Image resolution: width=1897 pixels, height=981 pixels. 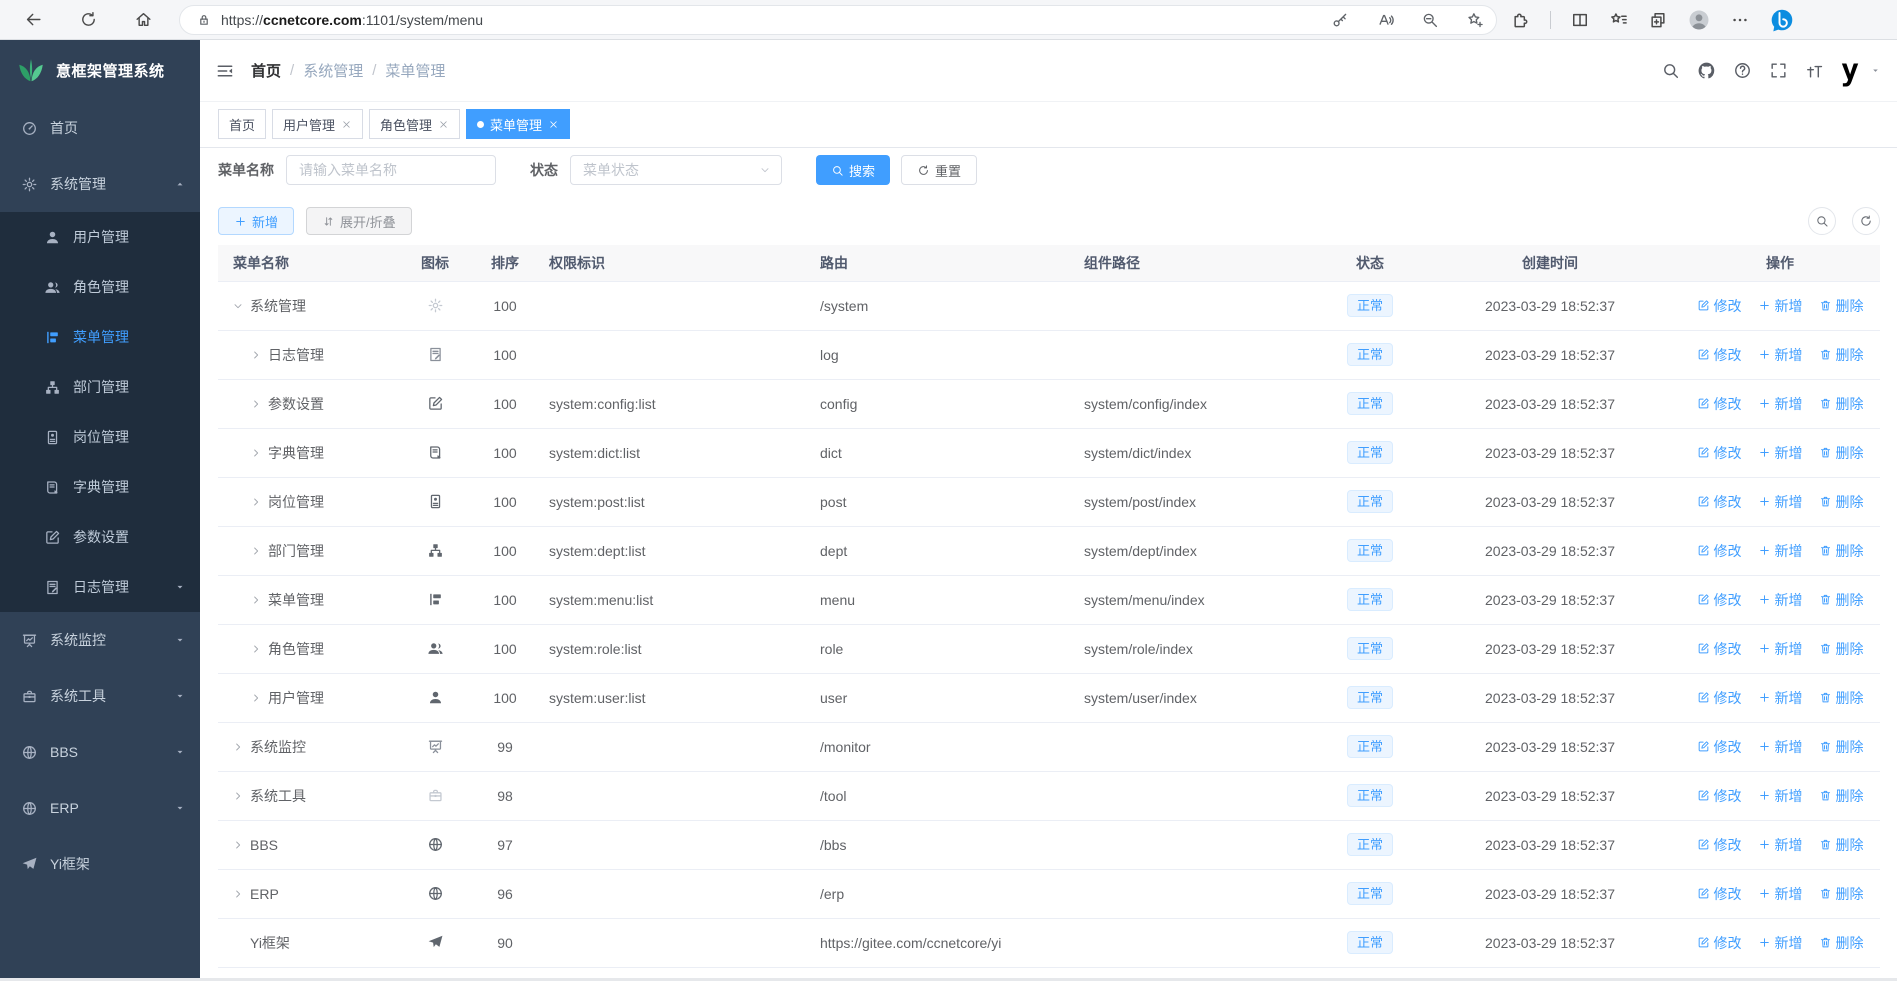 What do you see at coordinates (1699, 20) in the screenshot?
I see `profile-avatar-button` at bounding box center [1699, 20].